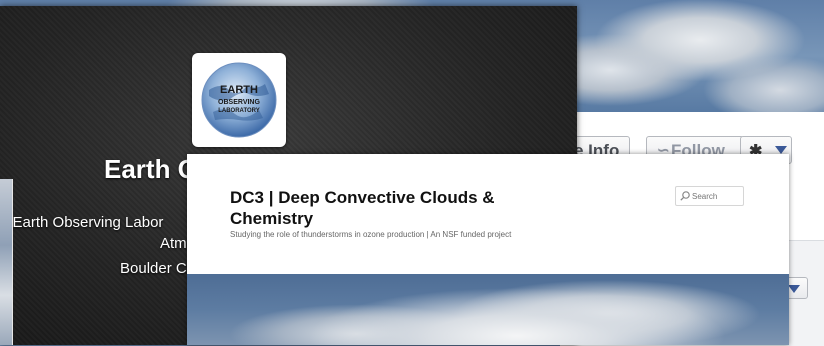  What do you see at coordinates (390, 208) in the screenshot?
I see `blog-title: DC3 | Deep Convective Clouds & Chemistry` at bounding box center [390, 208].